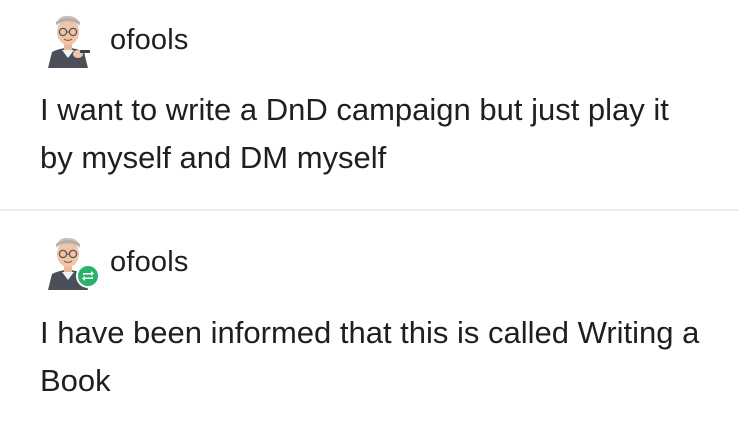  Describe the element at coordinates (88, 276) in the screenshot. I see `reblog-icon` at that location.